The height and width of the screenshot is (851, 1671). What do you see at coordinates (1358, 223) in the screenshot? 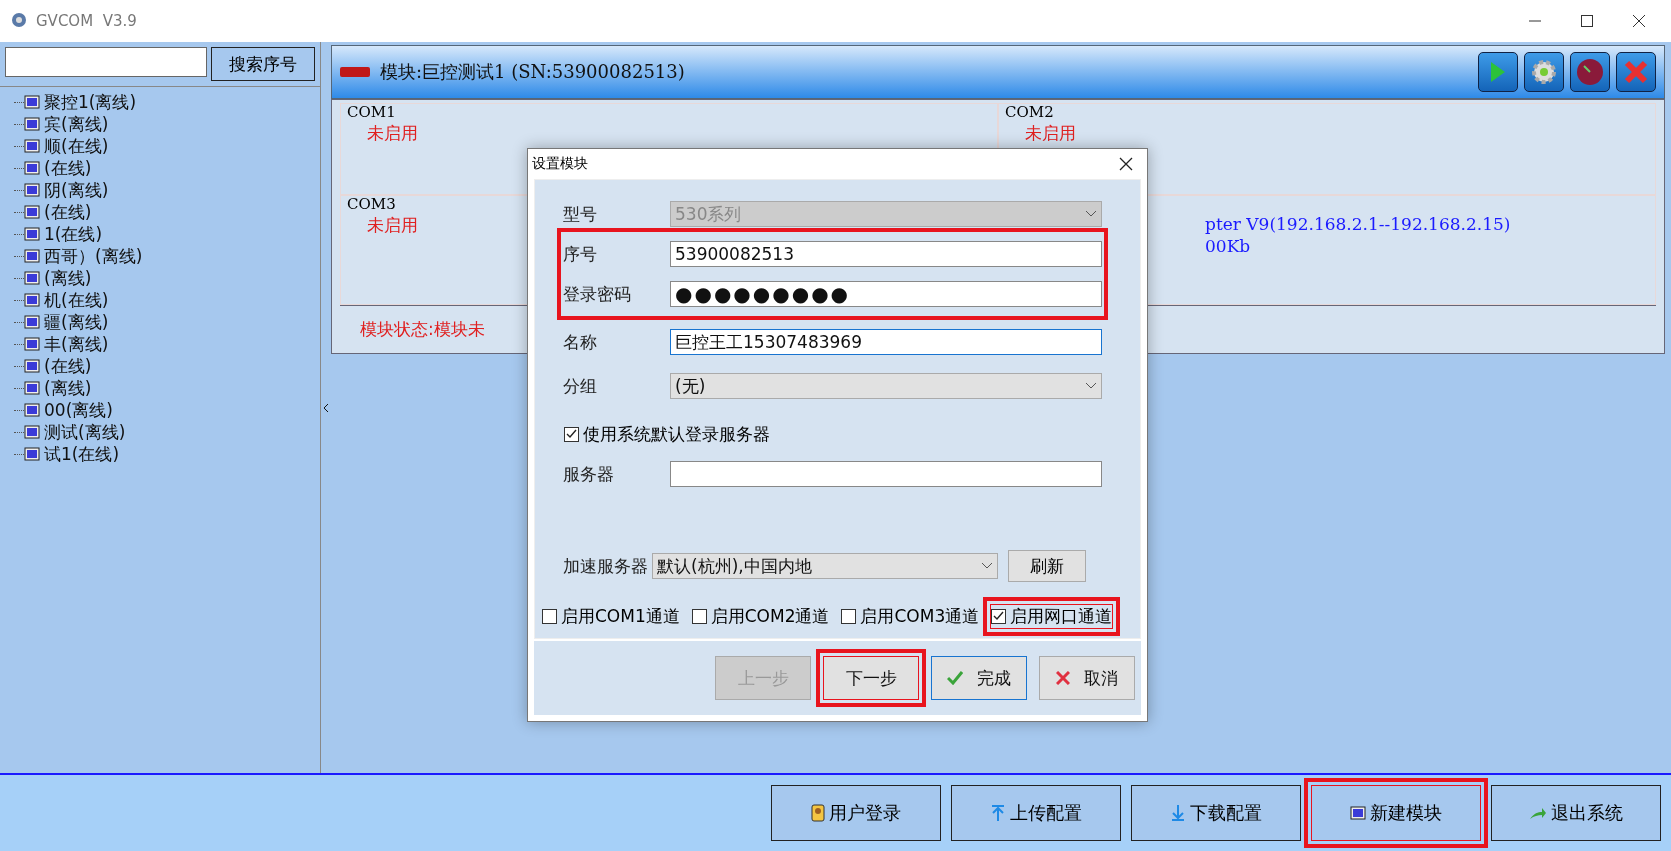
I see `port-status: pter V9(192.168.2.1--192.168.2.15)` at bounding box center [1358, 223].